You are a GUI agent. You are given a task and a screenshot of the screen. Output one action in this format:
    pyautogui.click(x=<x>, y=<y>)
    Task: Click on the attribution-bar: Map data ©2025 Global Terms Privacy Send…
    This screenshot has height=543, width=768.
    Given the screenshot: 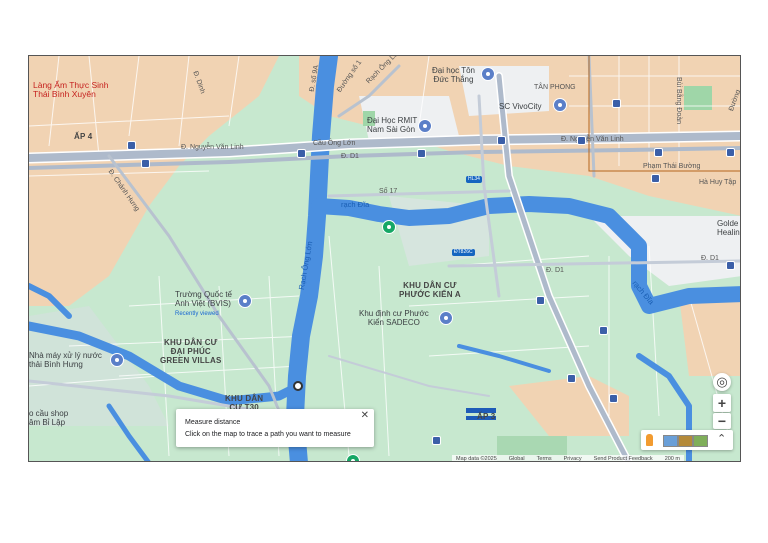 What is the action you would take?
    pyautogui.click(x=568, y=458)
    